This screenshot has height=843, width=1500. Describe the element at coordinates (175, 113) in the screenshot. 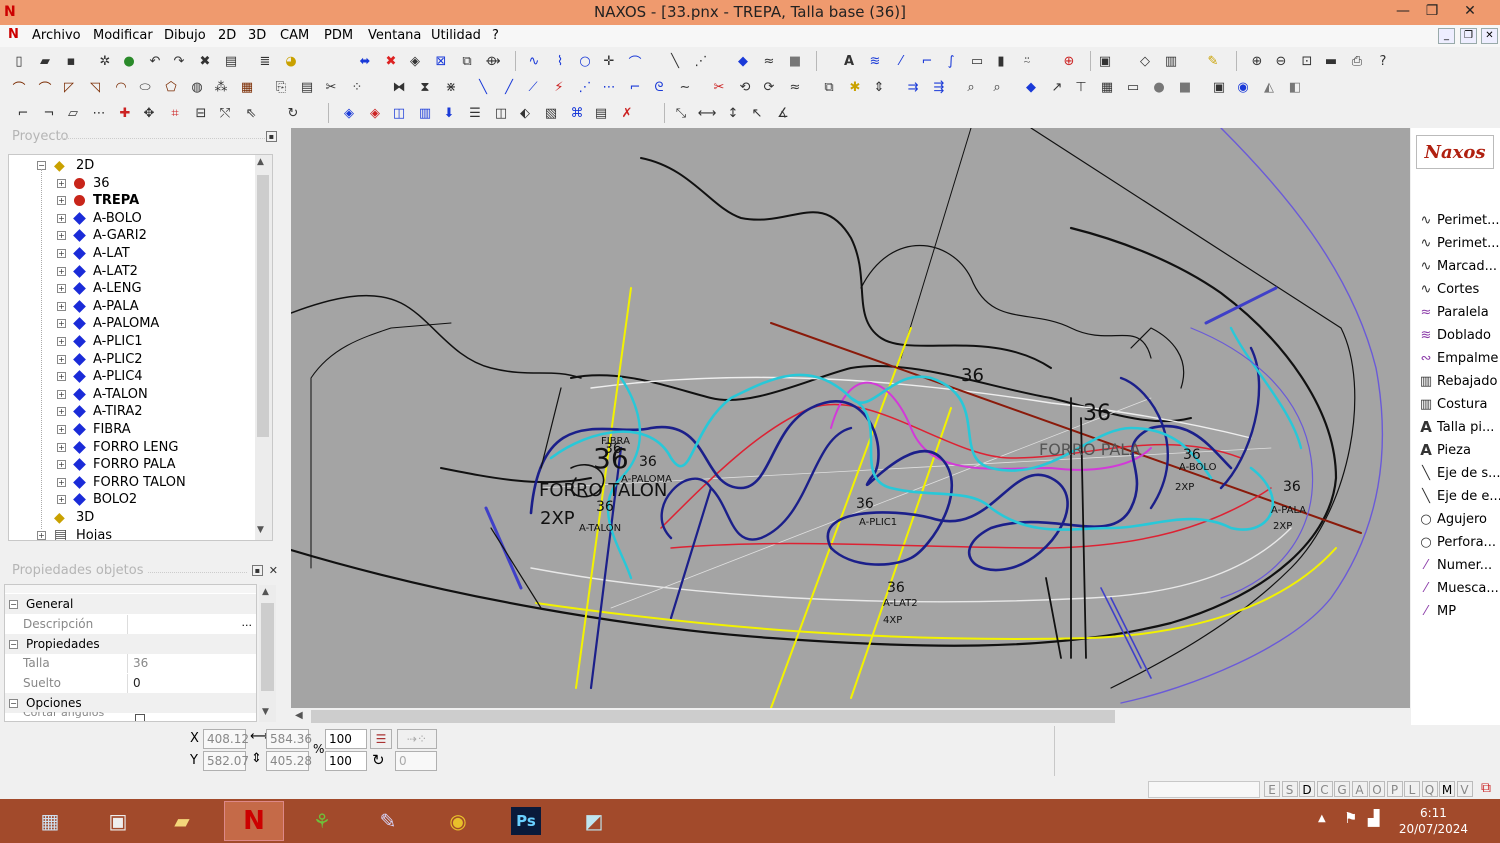

I see `hash-icon: ⌗` at that location.